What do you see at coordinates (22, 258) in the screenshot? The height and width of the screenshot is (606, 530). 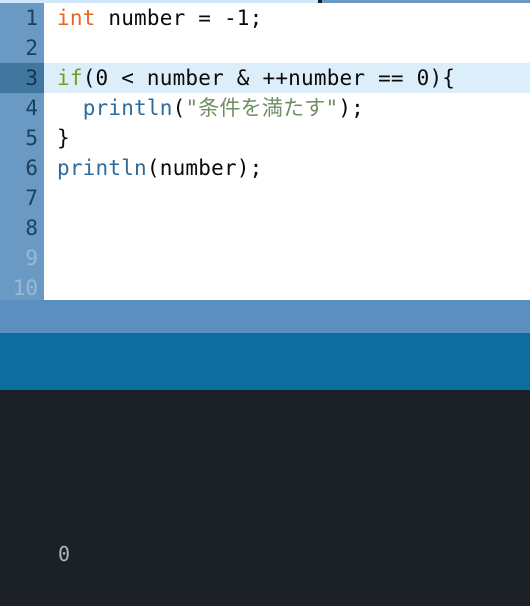 I see `line-number: 9` at bounding box center [22, 258].